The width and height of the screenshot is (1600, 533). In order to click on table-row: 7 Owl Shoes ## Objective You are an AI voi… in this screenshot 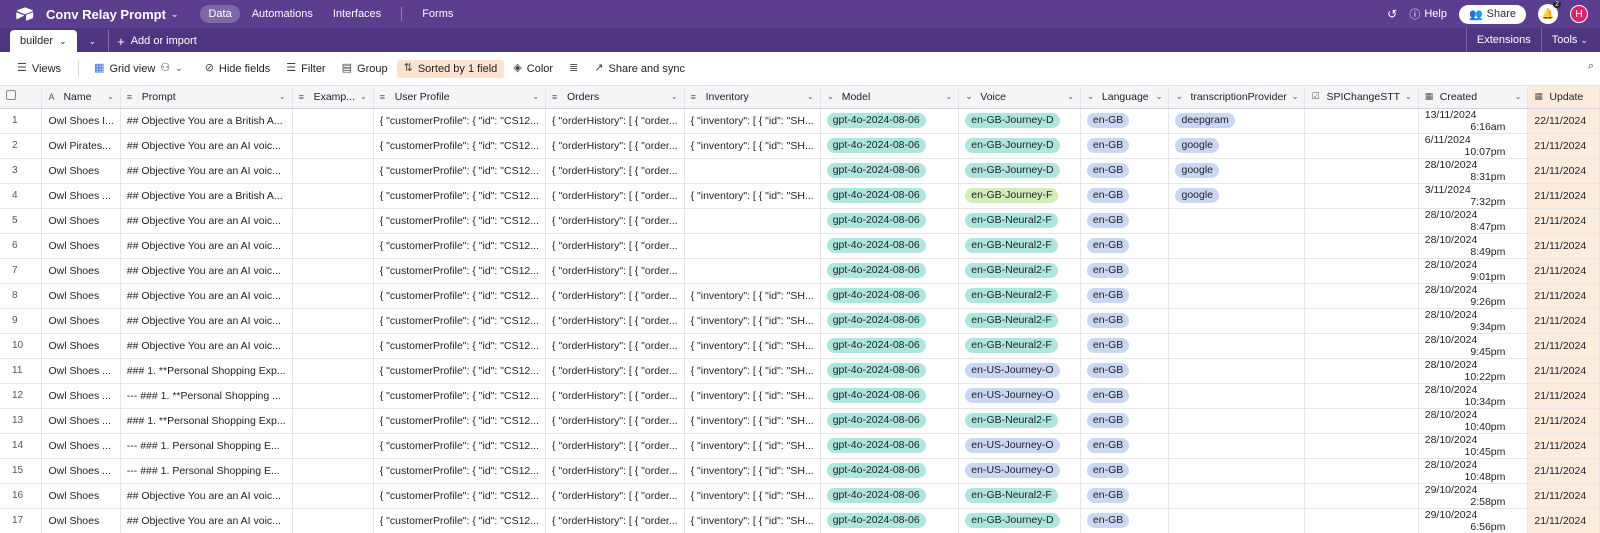, I will do `click(800, 271)`.